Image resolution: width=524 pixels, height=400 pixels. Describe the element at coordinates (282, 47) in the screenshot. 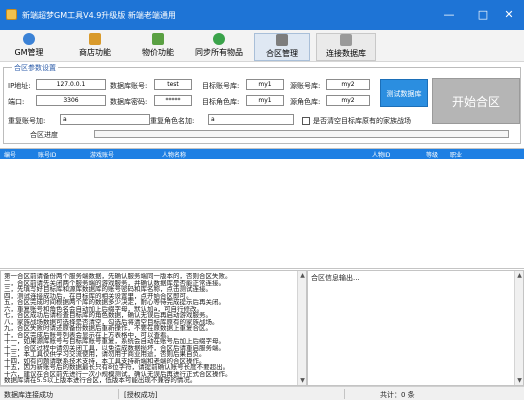

I see `tab-merge-management: 合区管理` at that location.